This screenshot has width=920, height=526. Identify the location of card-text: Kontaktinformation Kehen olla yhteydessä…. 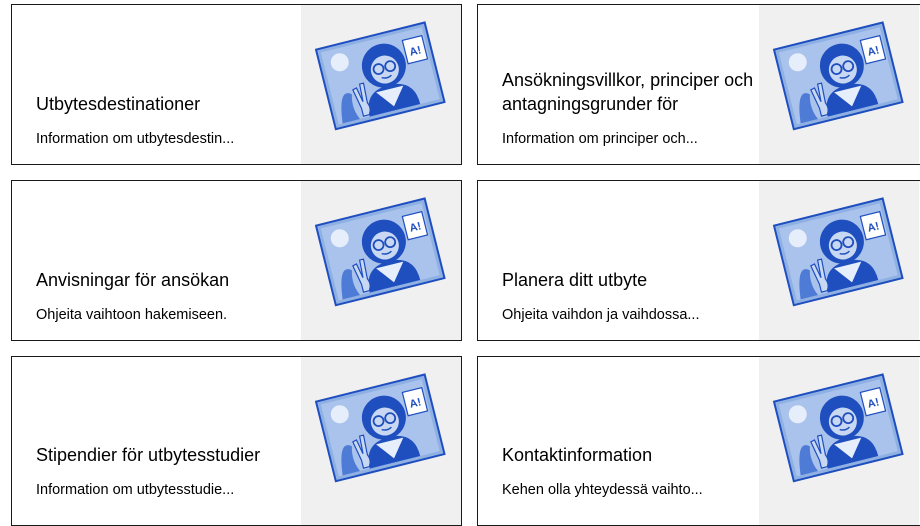
(634, 441).